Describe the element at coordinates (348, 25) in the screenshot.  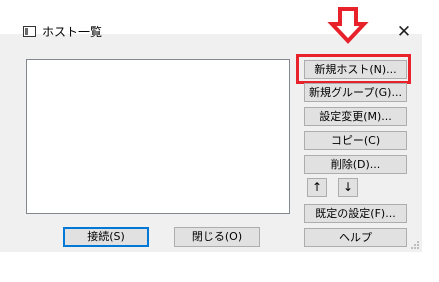
I see `annotation-arrow-down-icon` at that location.